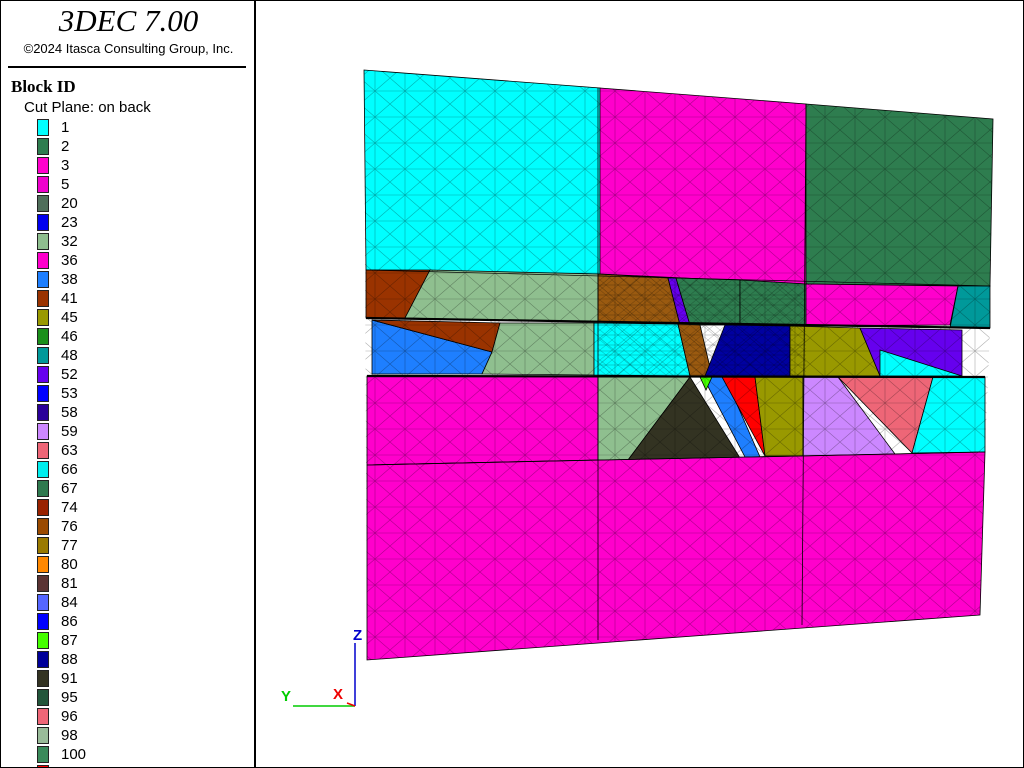 The image size is (1024, 768). Describe the element at coordinates (69, 640) in the screenshot. I see `legend-label: 87` at that location.